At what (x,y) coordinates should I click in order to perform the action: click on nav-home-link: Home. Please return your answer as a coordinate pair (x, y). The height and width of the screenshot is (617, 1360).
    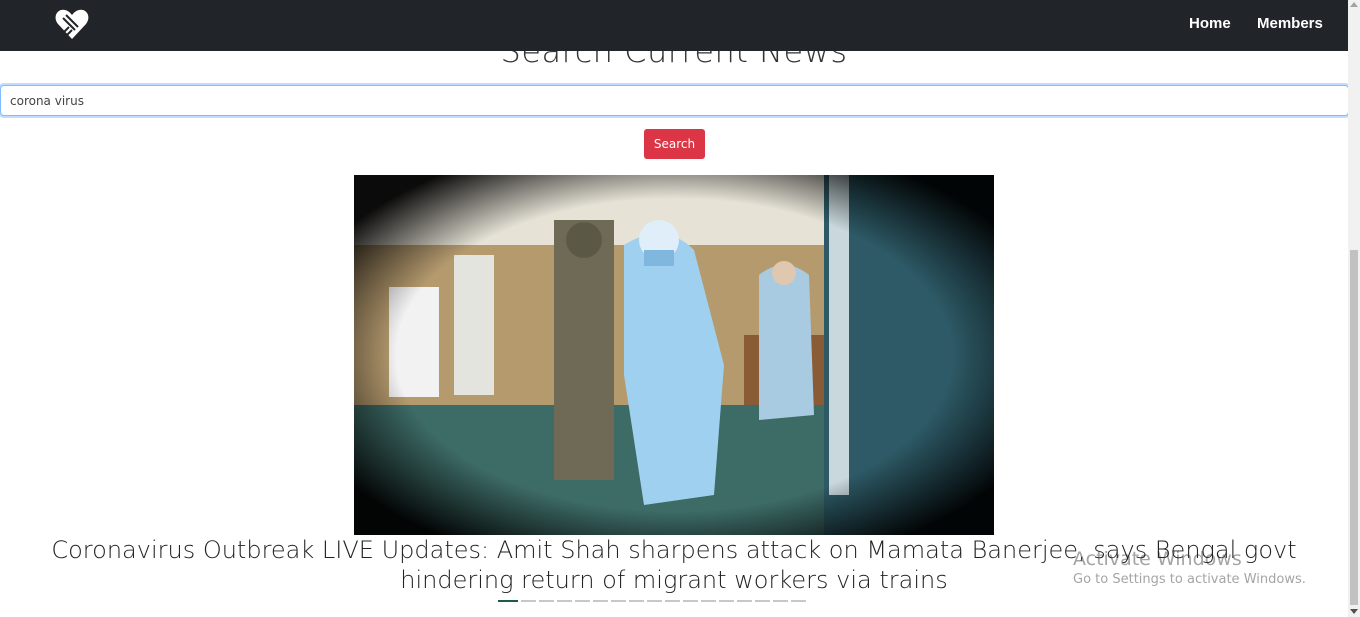
    Looking at the image, I should click on (1210, 23).